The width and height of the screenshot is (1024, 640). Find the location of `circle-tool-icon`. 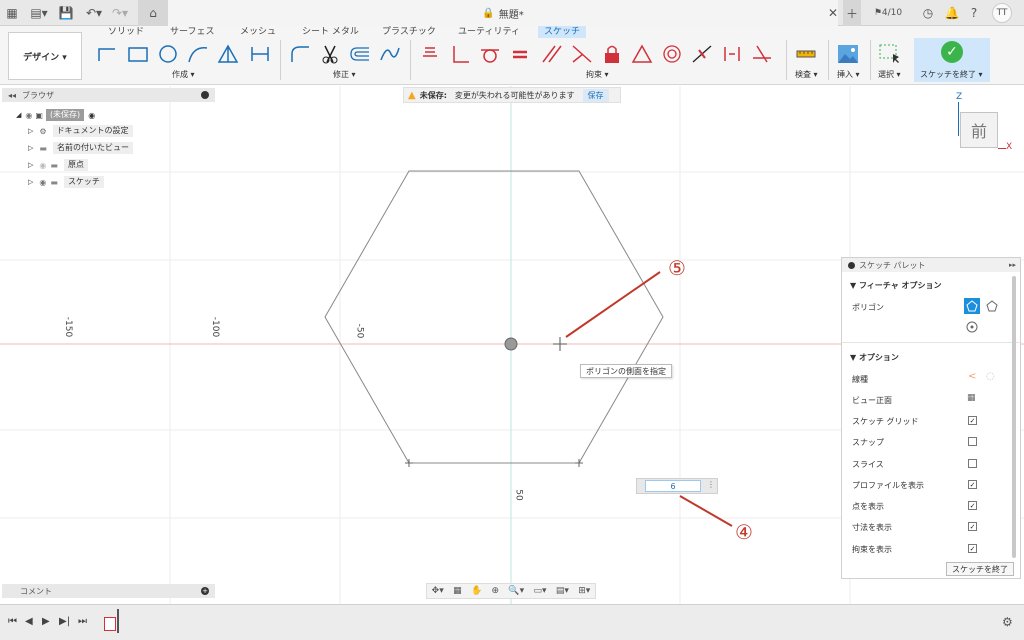

circle-tool-icon is located at coordinates (168, 54).